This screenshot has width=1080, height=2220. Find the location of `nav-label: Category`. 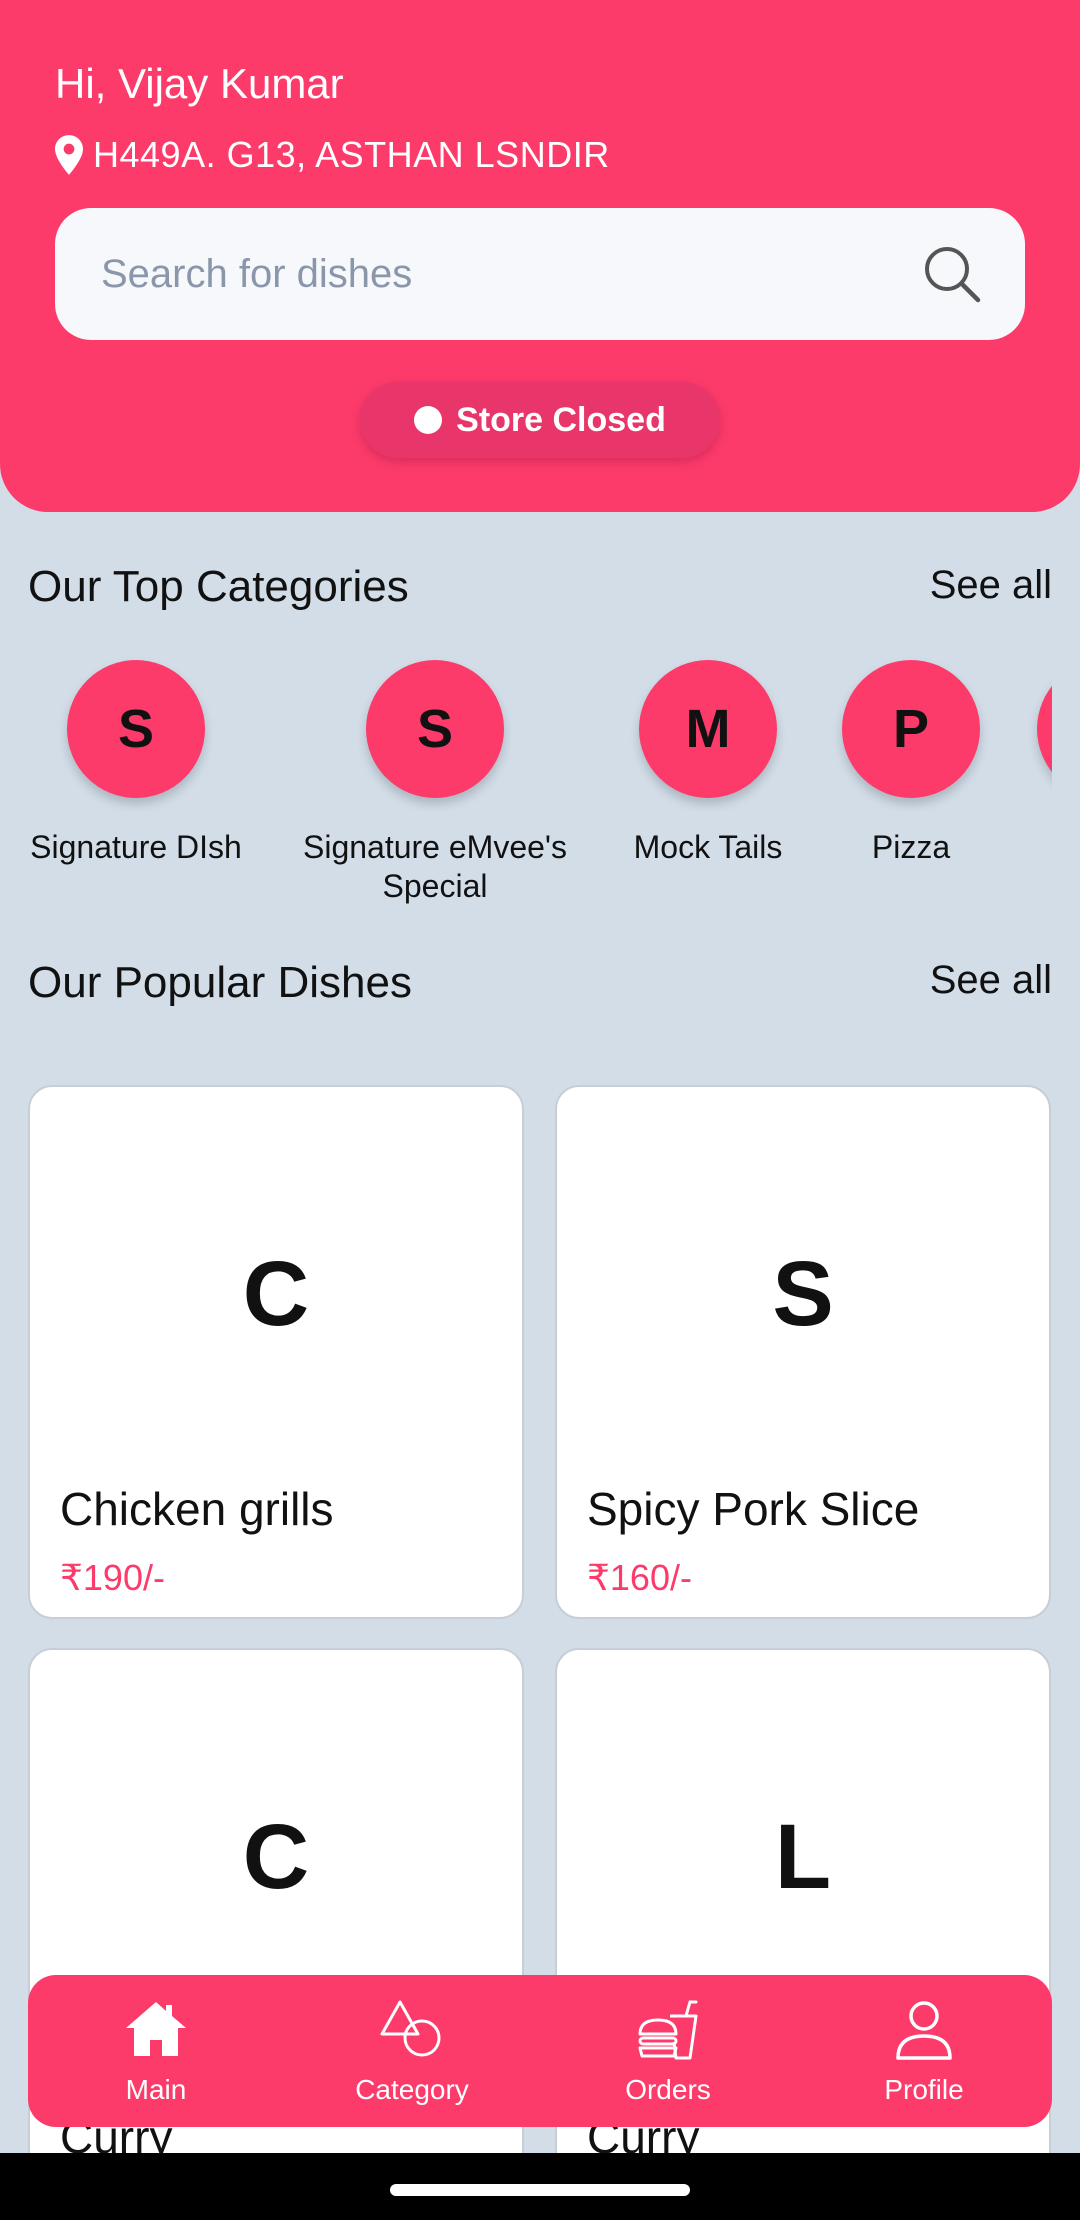

nav-label: Category is located at coordinates (412, 2089).